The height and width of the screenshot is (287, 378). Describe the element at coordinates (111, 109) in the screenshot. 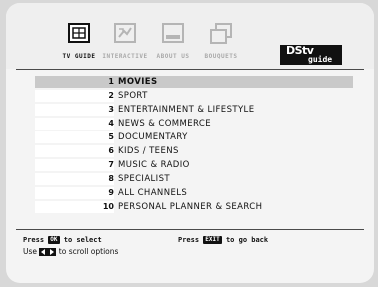

I see `menu-item-number: 3` at that location.